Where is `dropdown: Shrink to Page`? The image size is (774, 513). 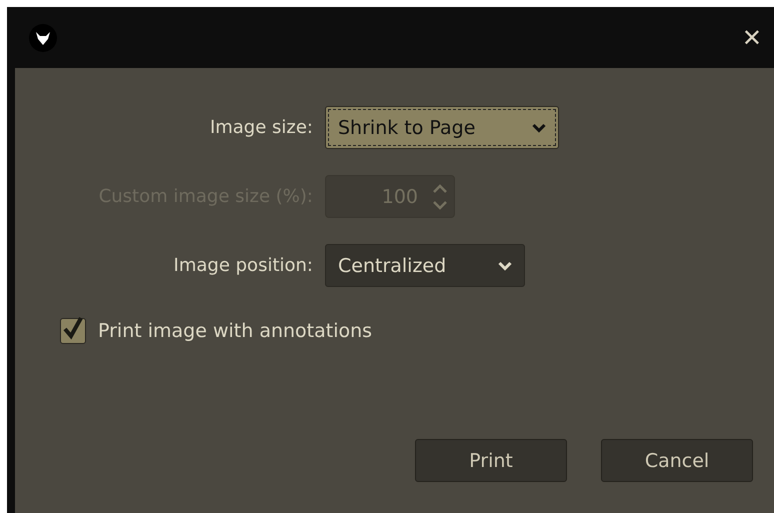
dropdown: Shrink to Page is located at coordinates (442, 127).